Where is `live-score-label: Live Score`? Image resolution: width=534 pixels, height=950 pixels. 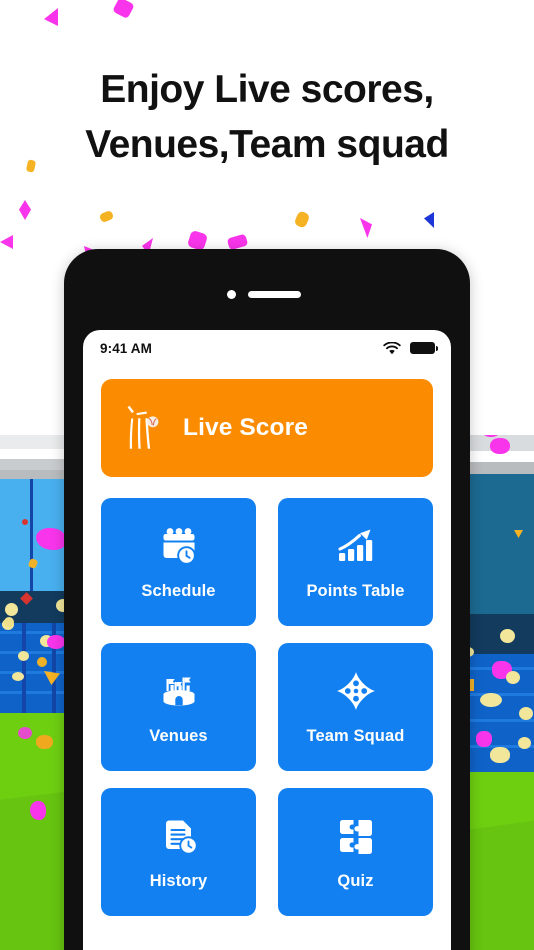
live-score-label: Live Score is located at coordinates (245, 427).